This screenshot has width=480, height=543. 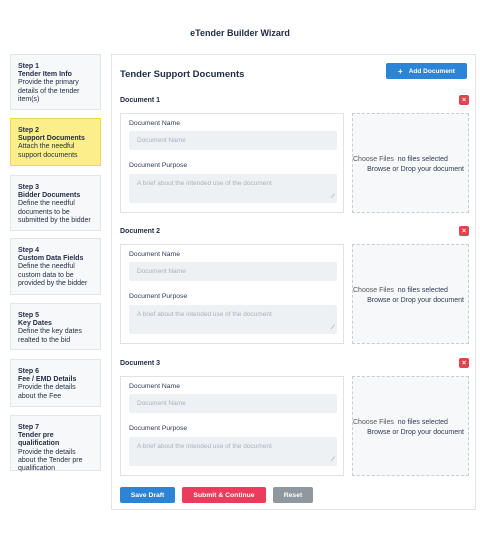 What do you see at coordinates (35, 324) in the screenshot?
I see `step-name: Key Dates` at bounding box center [35, 324].